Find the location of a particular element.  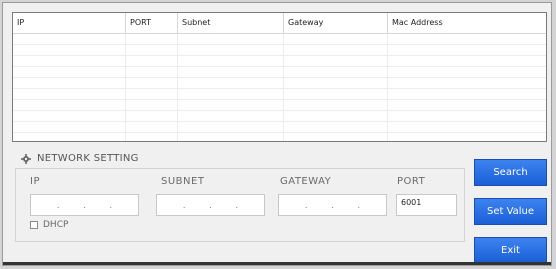

table-header: IP PORT Subnet Gateway Mac Address is located at coordinates (279, 23).